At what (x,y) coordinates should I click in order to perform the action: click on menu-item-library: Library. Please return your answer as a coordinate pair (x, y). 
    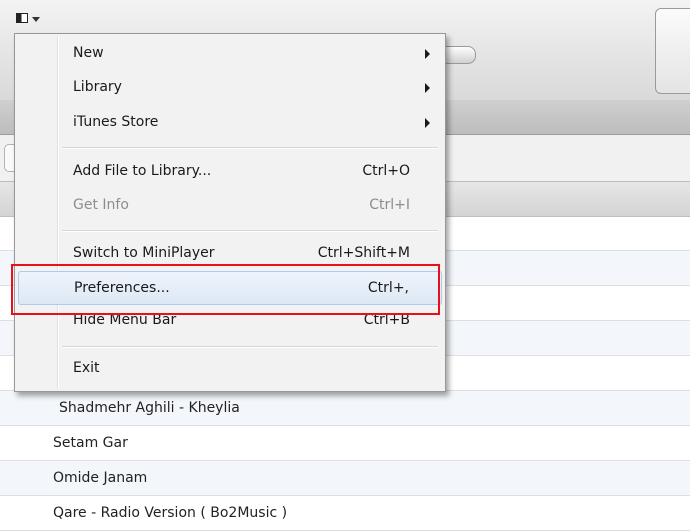
    Looking at the image, I should click on (230, 88).